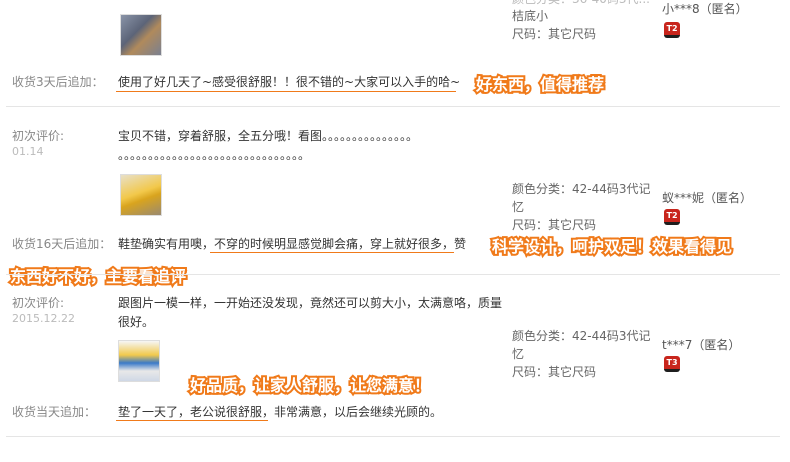 Image resolution: width=790 pixels, height=462 pixels. Describe the element at coordinates (268, 136) in the screenshot. I see `review2-initial-text-line1: 宝贝不错，穿着舒服，全五分哦！看图。。。。。。。。。。。。。。。` at that location.